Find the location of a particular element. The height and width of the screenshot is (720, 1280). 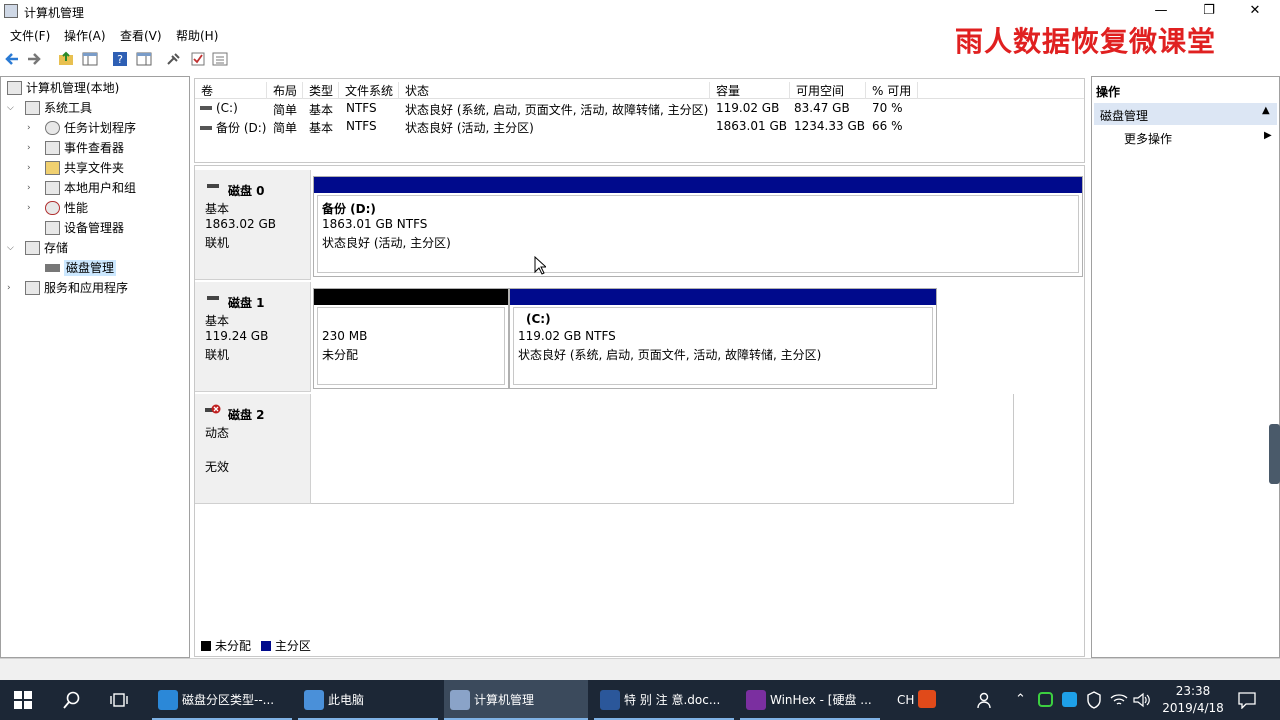

partition-unallocated: 230 MB 未分配 is located at coordinates (411, 338).